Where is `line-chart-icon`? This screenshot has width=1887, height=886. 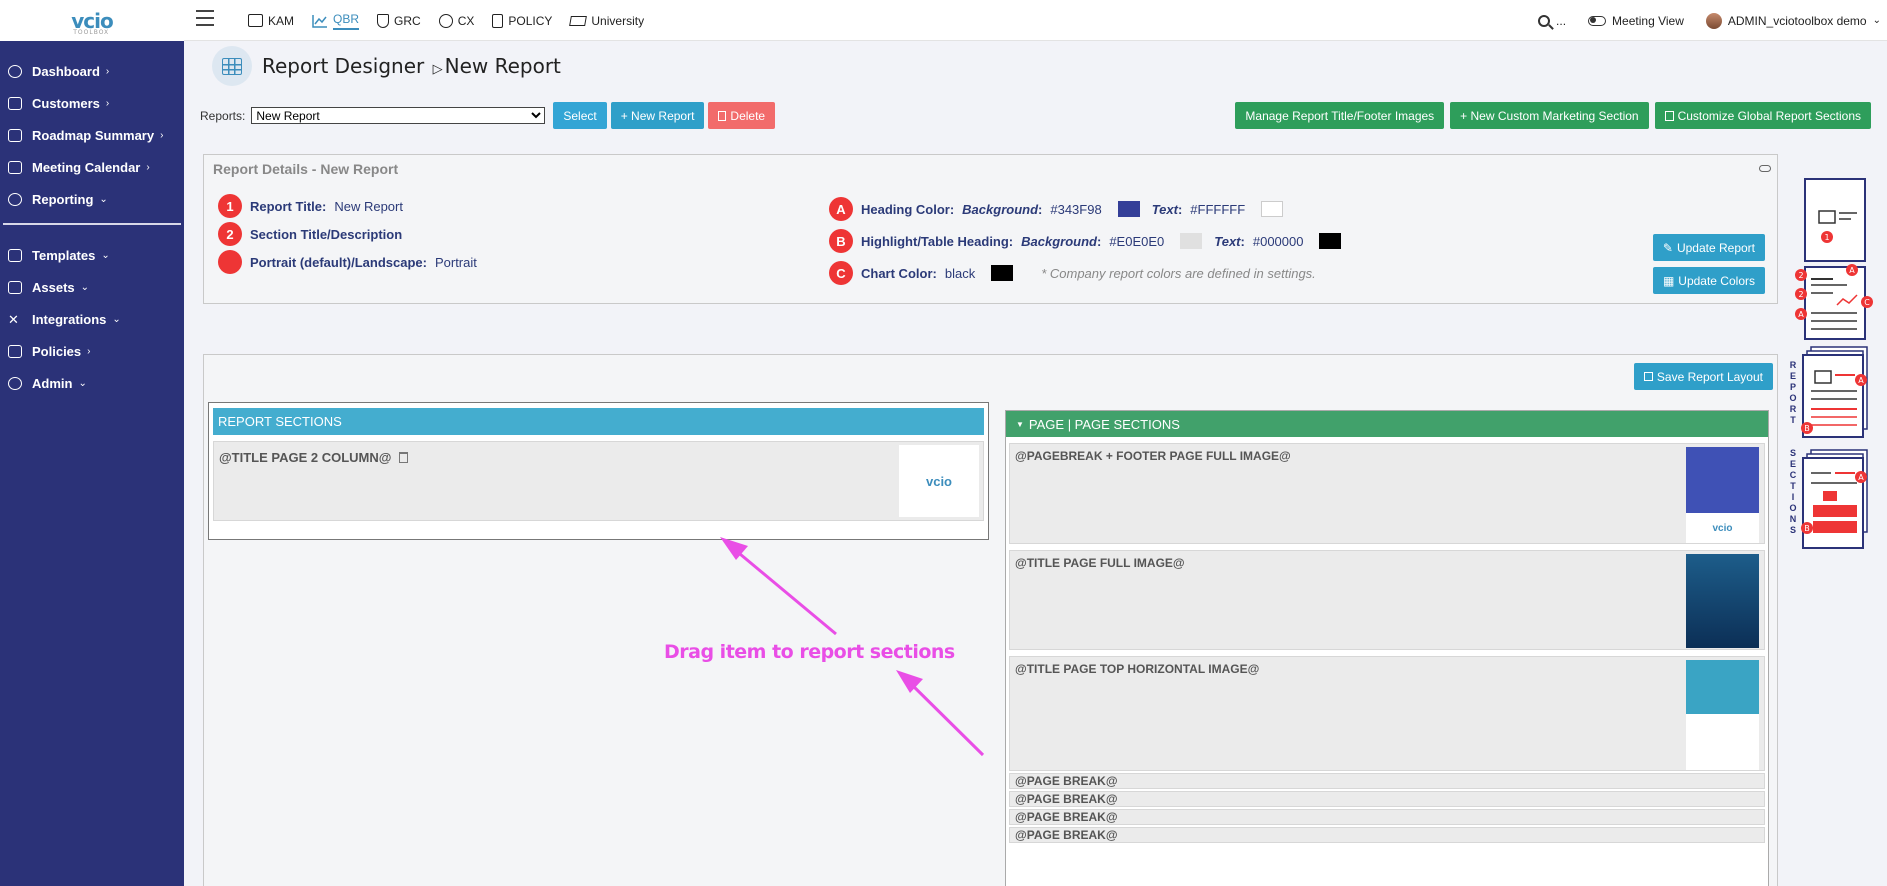
line-chart-icon is located at coordinates (320, 21).